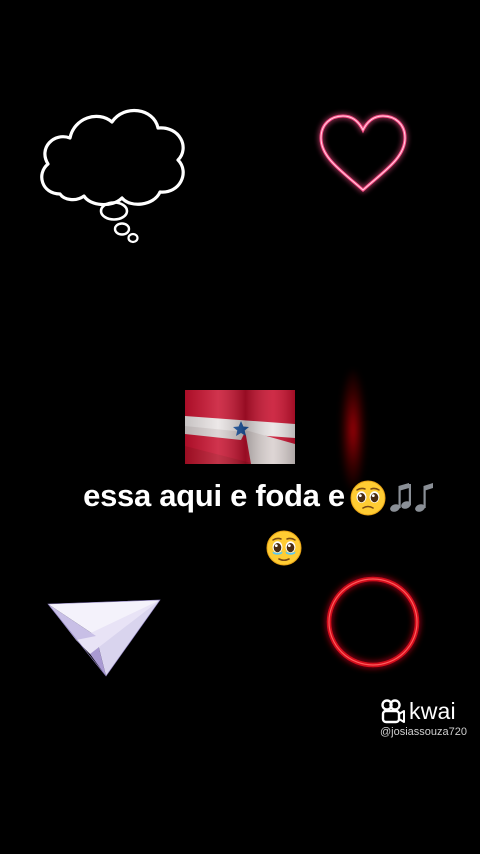  Describe the element at coordinates (353, 430) in the screenshot. I see `red-light-streak` at that location.